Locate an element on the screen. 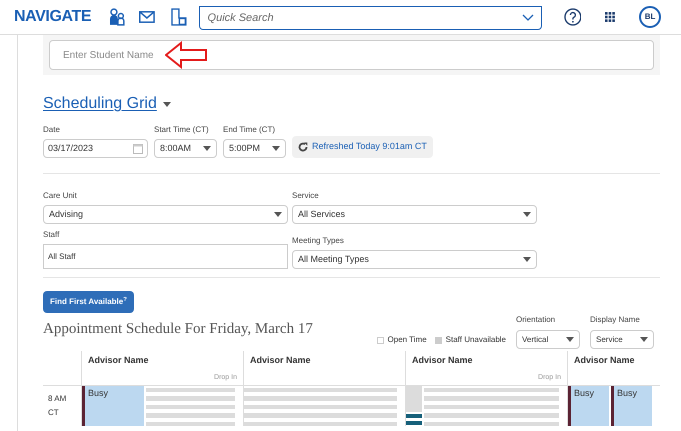  time-label: 8 AM CT is located at coordinates (57, 406).